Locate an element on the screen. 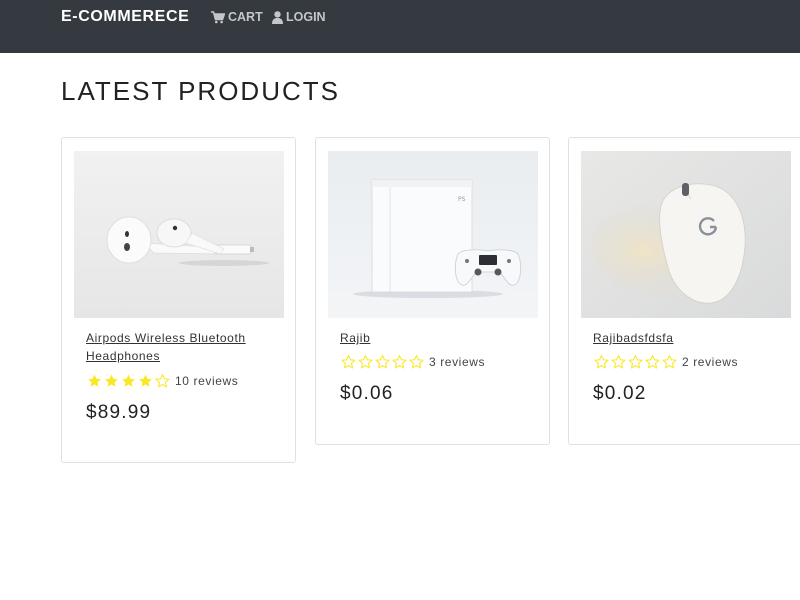  page-title: LATEST PRODUCTS is located at coordinates (200, 91).